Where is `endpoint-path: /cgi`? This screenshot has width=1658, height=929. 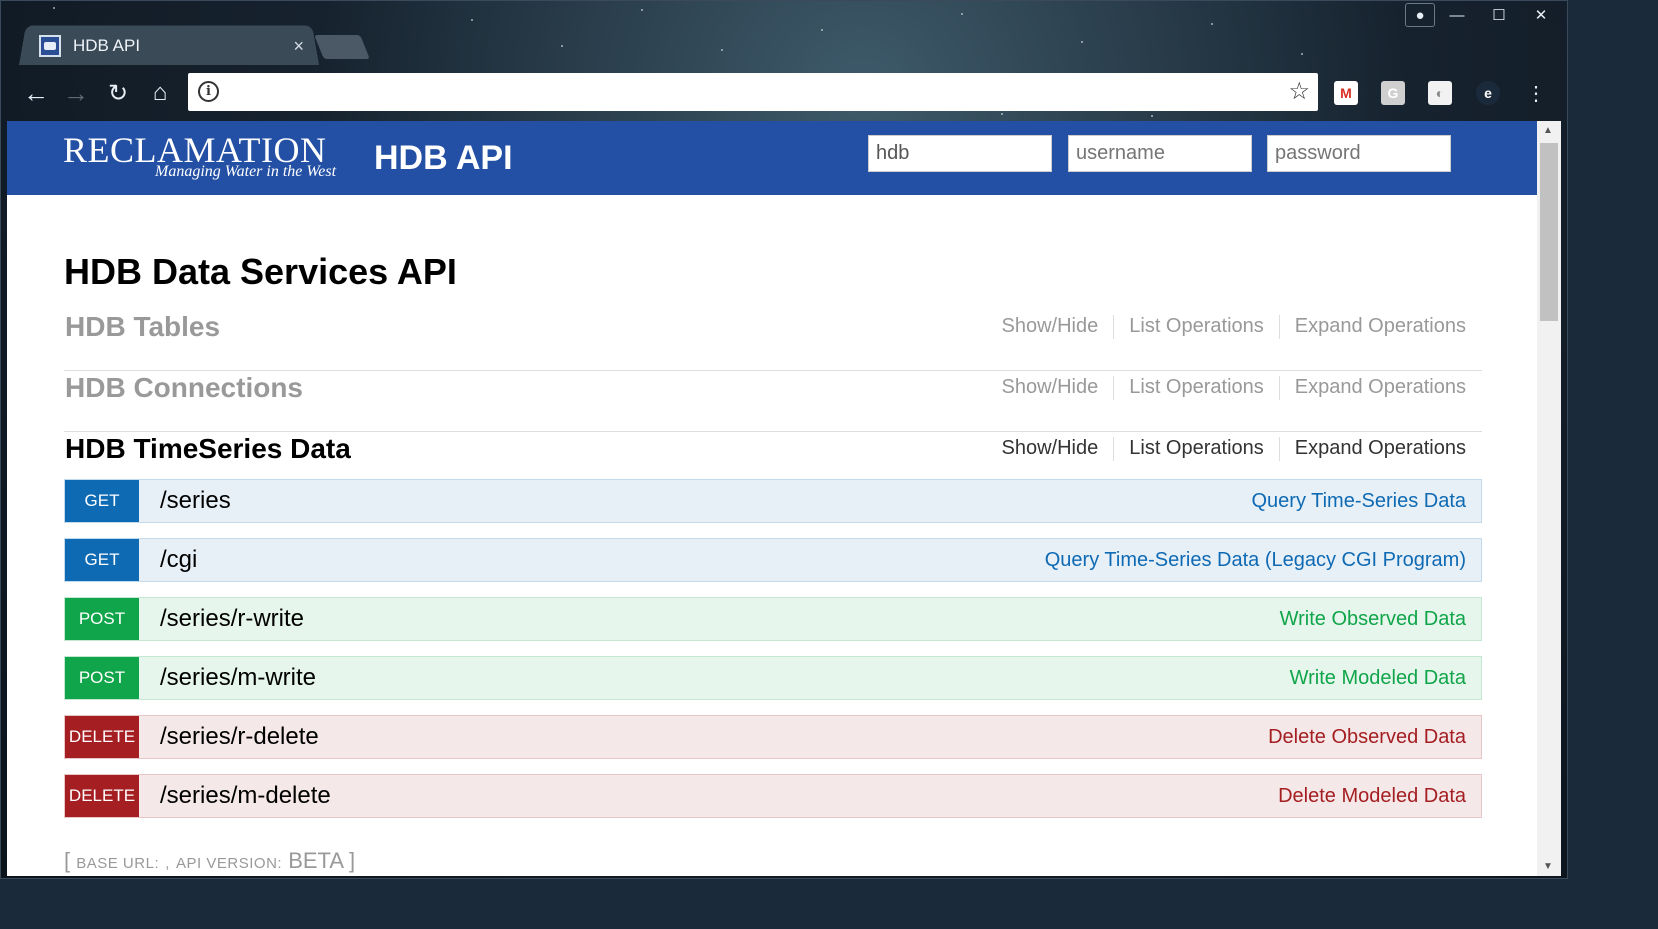 endpoint-path: /cgi is located at coordinates (602, 560).